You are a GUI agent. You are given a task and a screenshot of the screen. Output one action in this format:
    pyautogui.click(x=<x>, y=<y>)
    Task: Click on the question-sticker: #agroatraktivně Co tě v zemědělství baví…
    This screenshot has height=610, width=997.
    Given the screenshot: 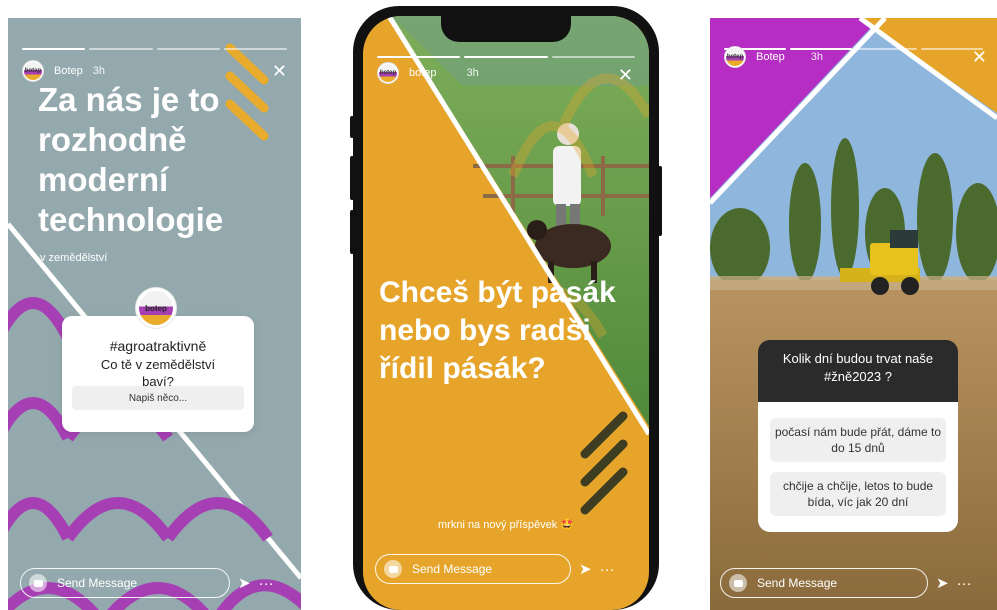 What is the action you would take?
    pyautogui.click(x=158, y=374)
    